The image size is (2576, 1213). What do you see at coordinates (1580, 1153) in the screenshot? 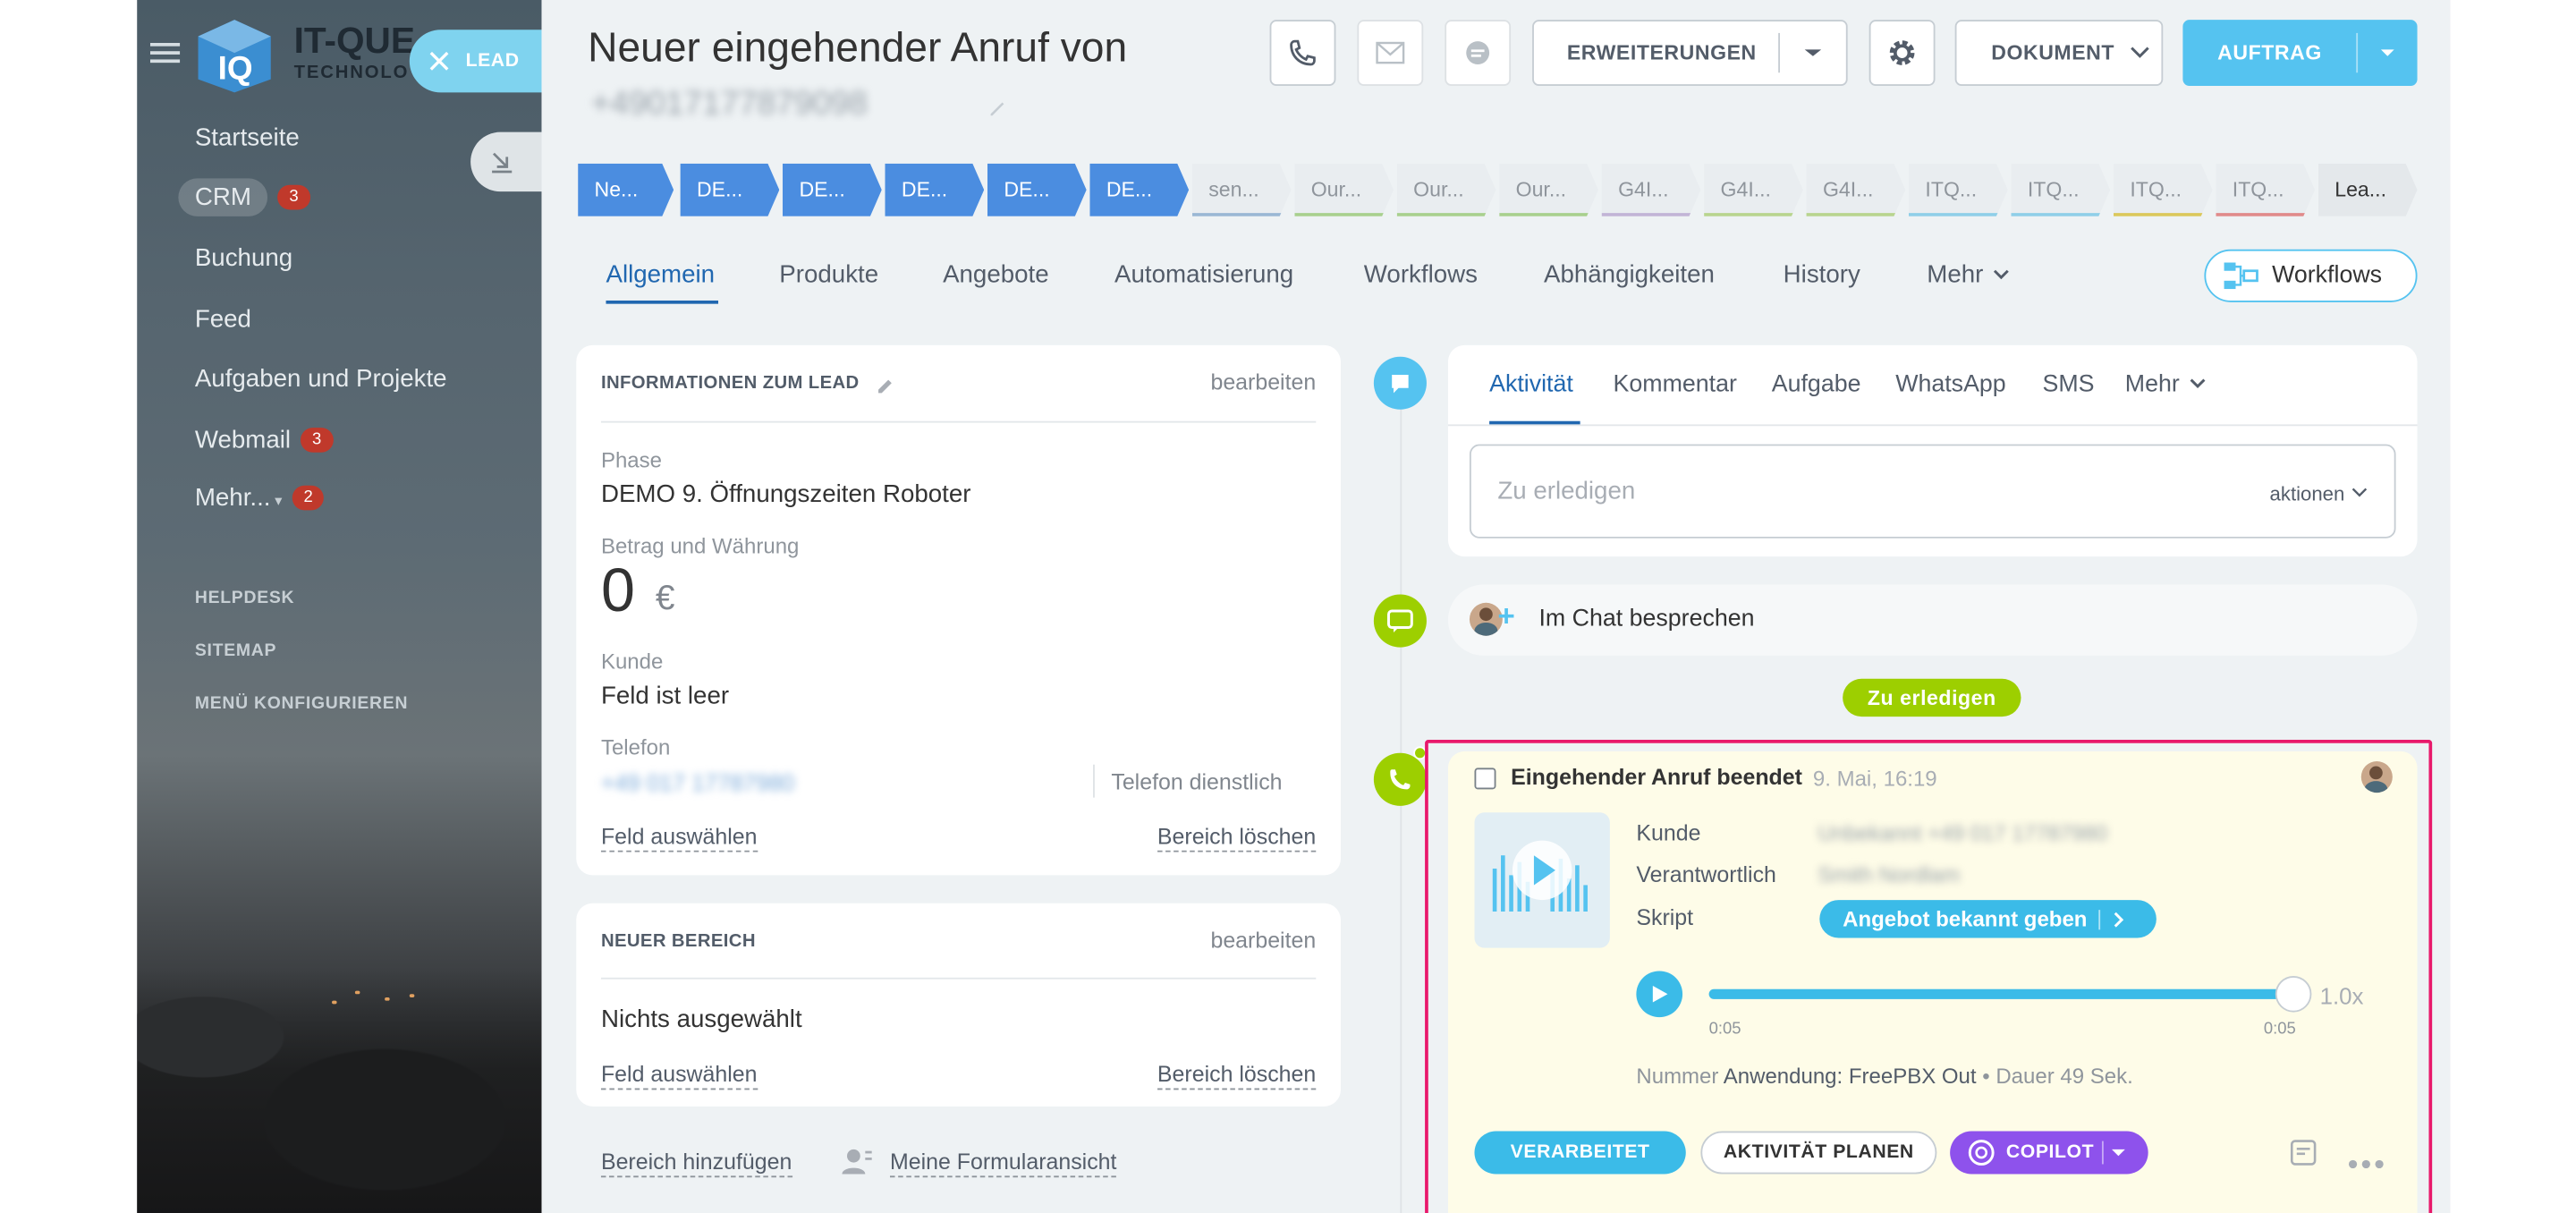
I see `verarbeitet-button: VERARBEITET` at bounding box center [1580, 1153].